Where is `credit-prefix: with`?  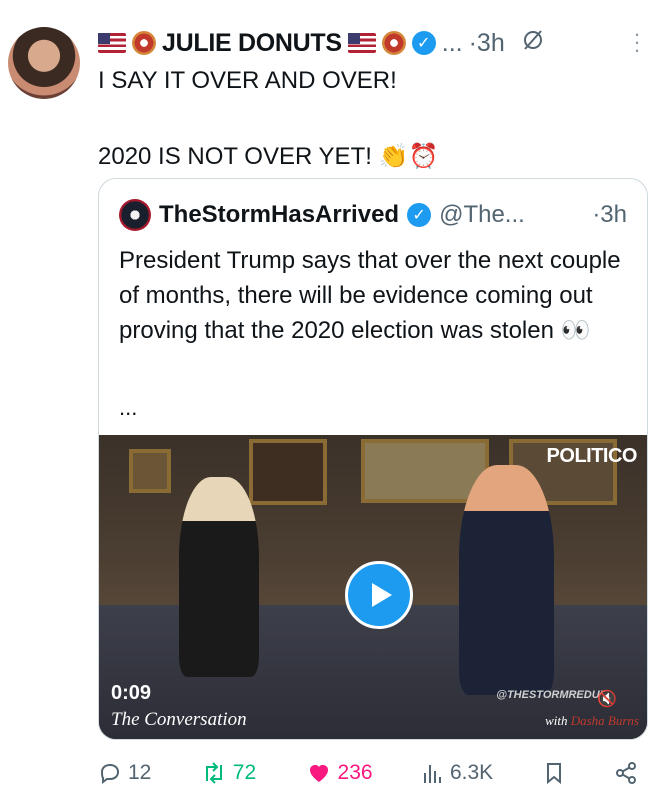 credit-prefix: with is located at coordinates (556, 720).